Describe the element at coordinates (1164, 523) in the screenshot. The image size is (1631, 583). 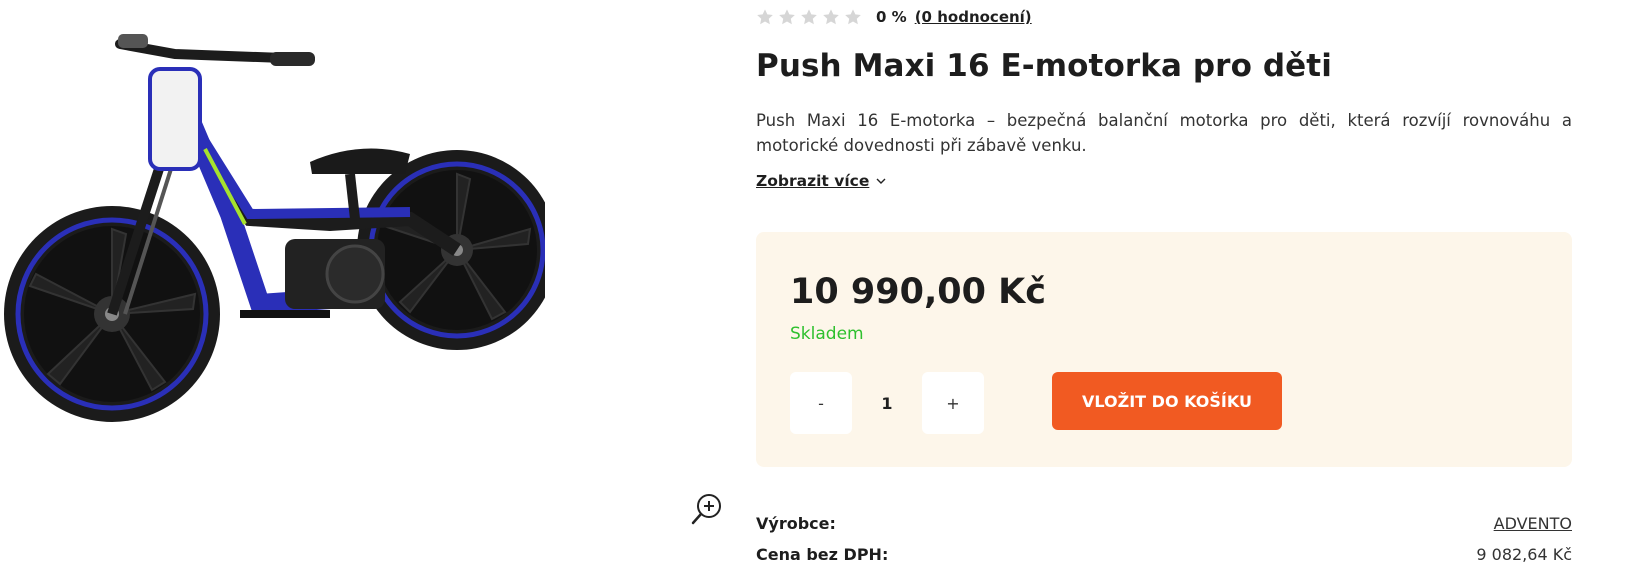
I see `spec-row-manufacturer: Výrobce: ADVENTO` at that location.